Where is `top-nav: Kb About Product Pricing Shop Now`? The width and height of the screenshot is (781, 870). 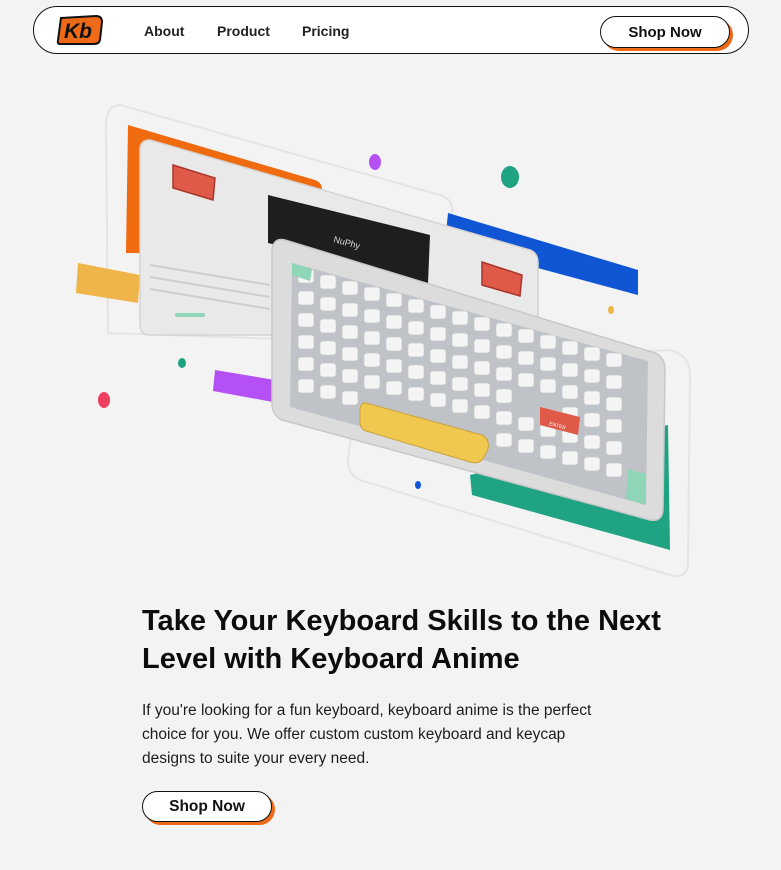 top-nav: Kb About Product Pricing Shop Now is located at coordinates (391, 30).